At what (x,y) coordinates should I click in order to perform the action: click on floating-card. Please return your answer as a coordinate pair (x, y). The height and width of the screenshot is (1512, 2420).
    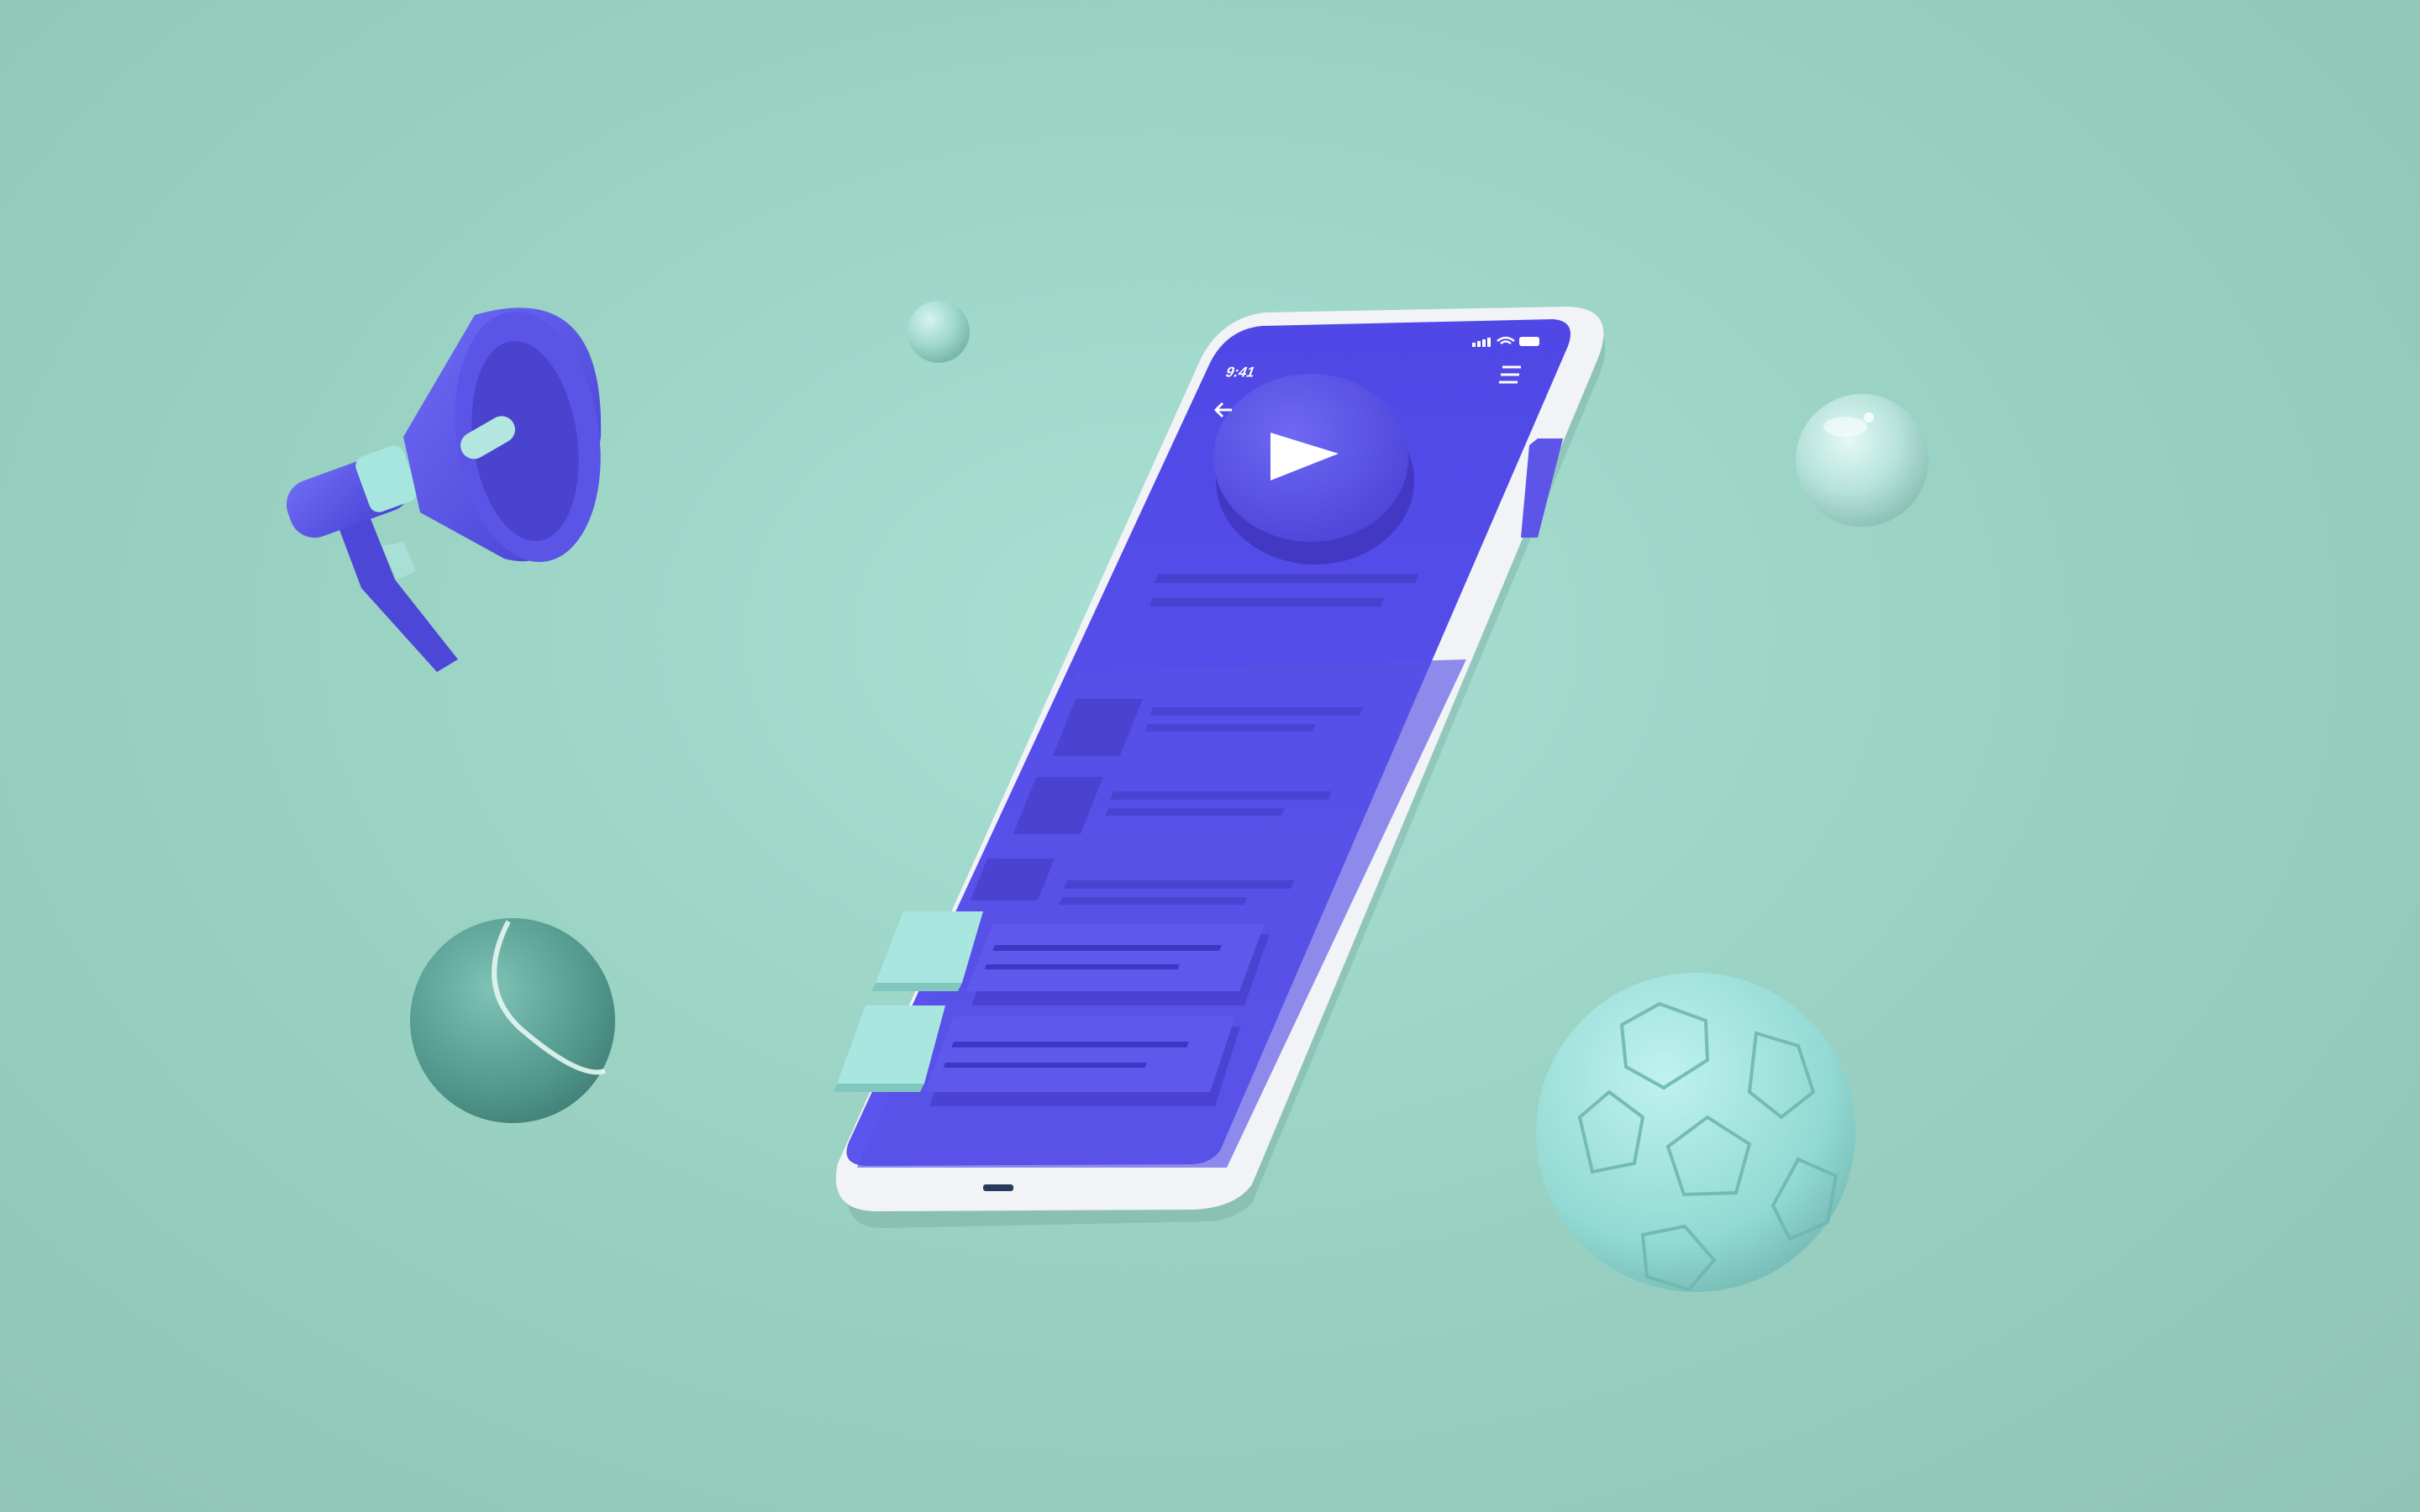
    Looking at the image, I should click on (1037, 1055).